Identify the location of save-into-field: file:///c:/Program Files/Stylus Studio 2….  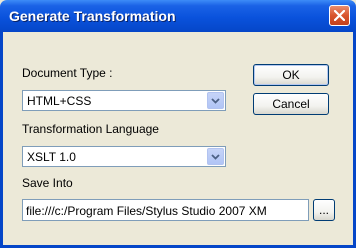
(165, 210).